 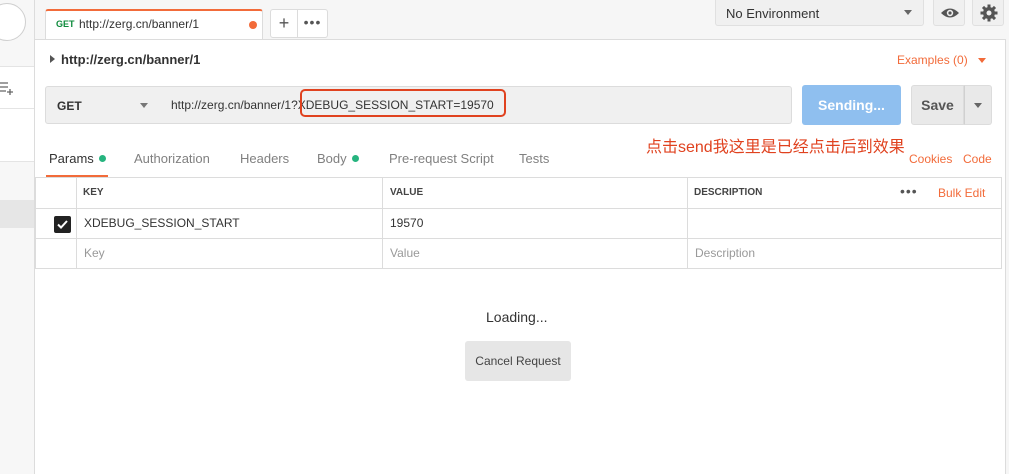 I want to click on bulk-edit-link: Bulk Edit, so click(x=961, y=193).